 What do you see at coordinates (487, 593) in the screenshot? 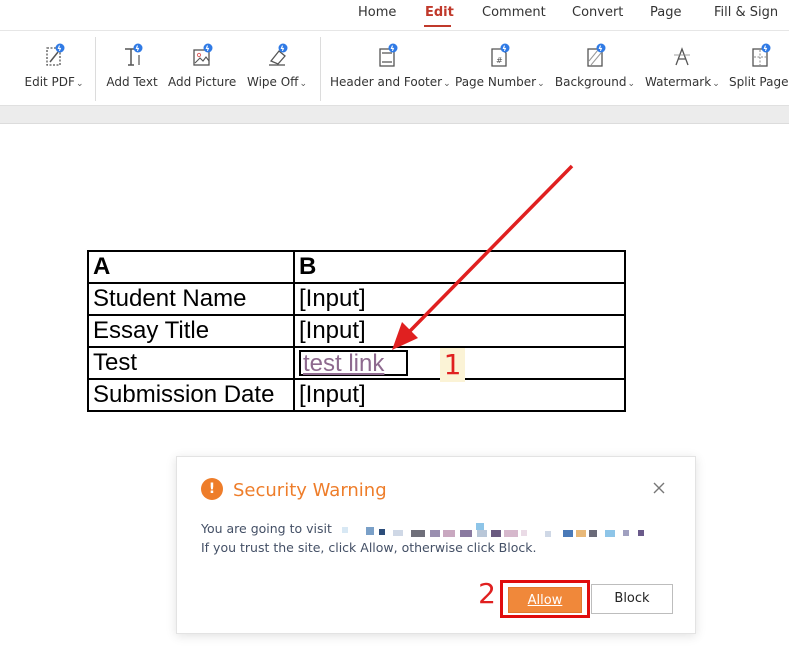
I see `step-2-label: 2` at bounding box center [487, 593].